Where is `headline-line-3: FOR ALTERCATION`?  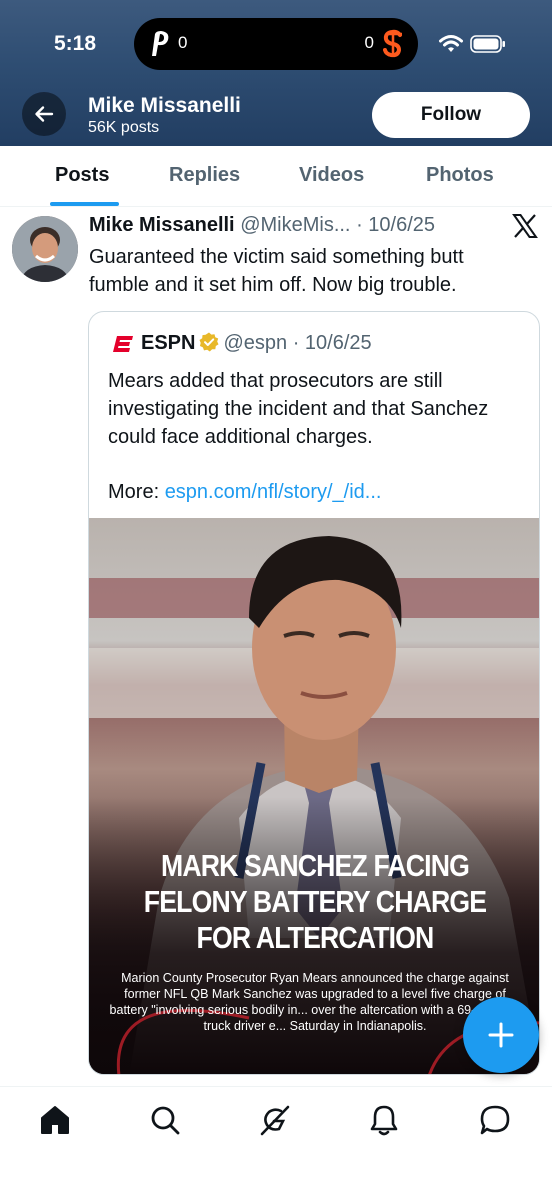 headline-line-3: FOR ALTERCATION is located at coordinates (315, 937).